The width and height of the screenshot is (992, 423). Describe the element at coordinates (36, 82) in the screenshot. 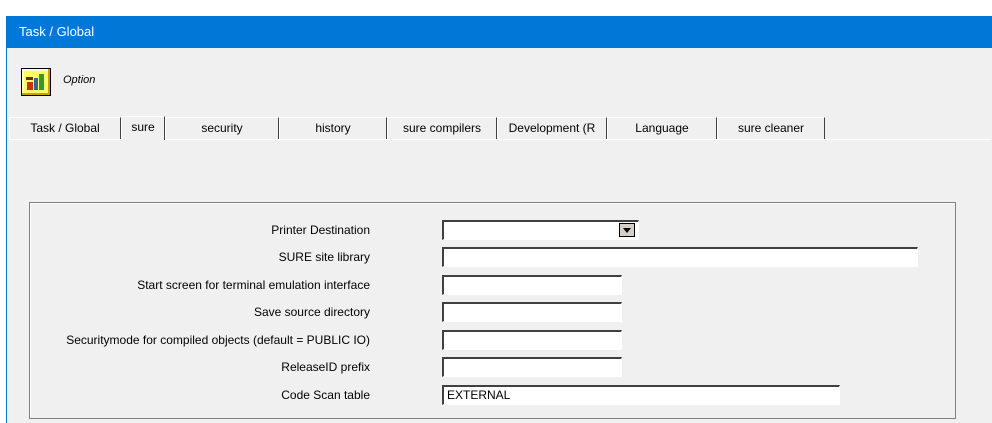

I see `option-tools-icon` at that location.